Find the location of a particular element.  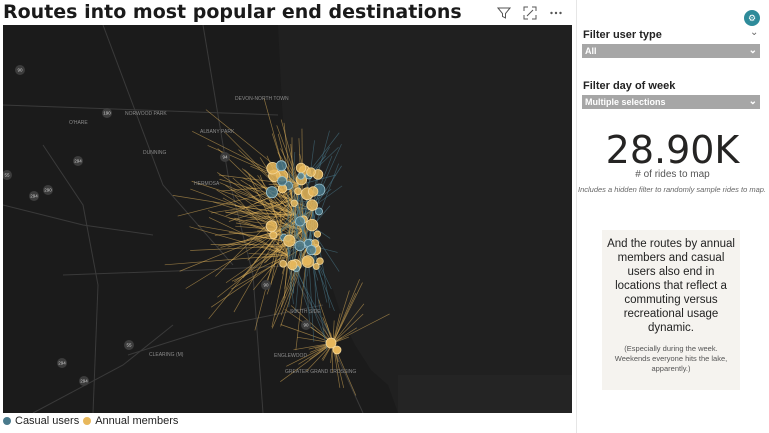

svg-text: 290 is located at coordinates (48, 190).